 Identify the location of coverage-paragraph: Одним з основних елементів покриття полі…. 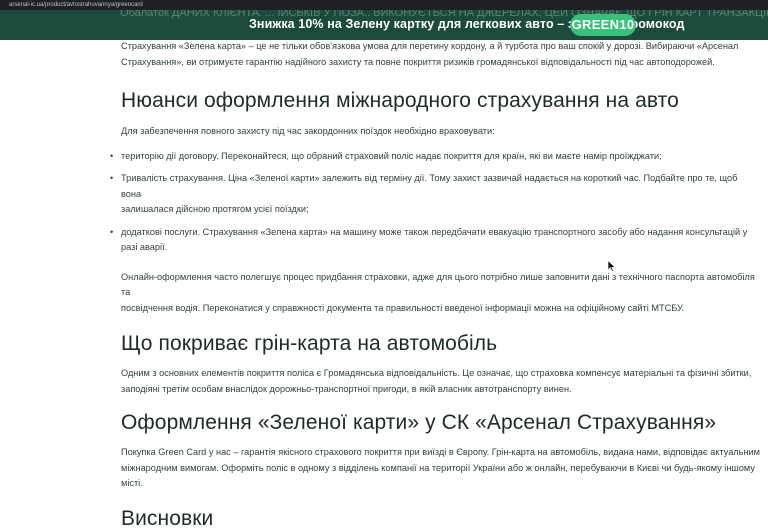
(441, 381).